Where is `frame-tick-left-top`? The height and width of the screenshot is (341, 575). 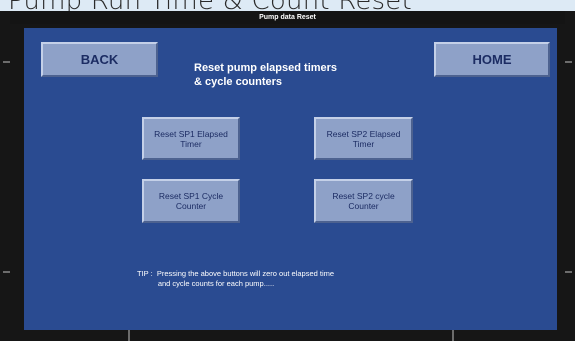
frame-tick-left-top is located at coordinates (6, 62).